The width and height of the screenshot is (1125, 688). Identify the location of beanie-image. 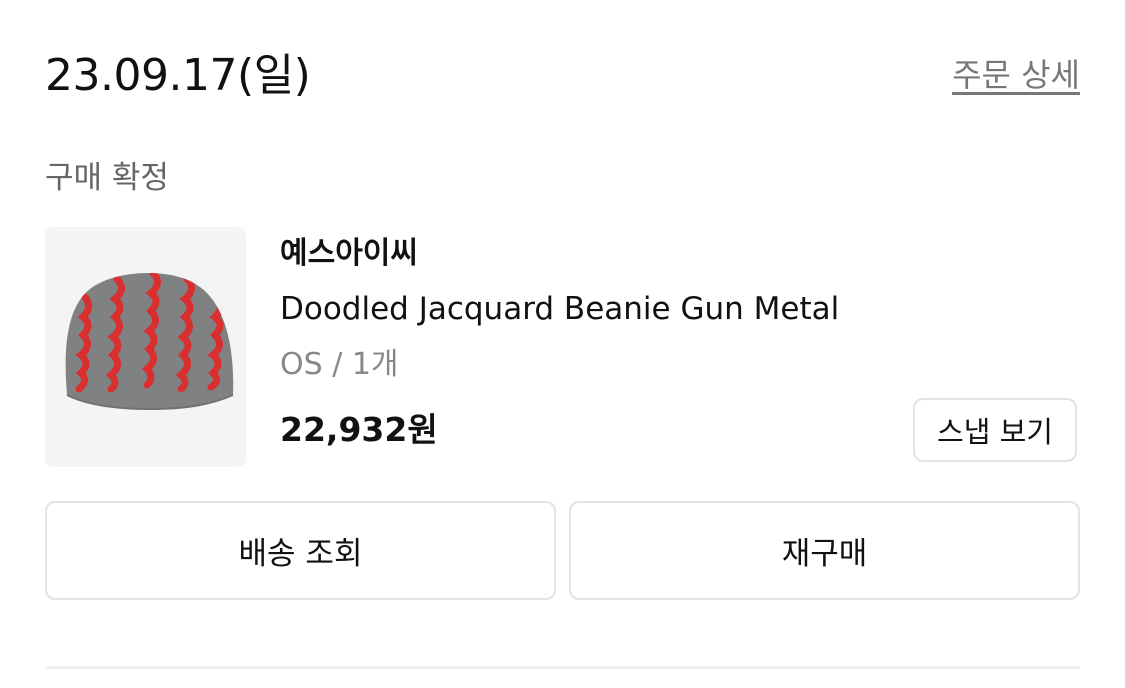
(149, 341).